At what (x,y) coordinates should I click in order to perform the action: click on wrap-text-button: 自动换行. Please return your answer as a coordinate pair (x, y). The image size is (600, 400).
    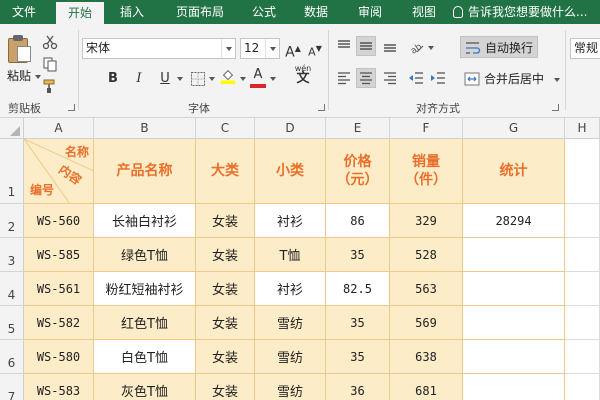
    Looking at the image, I should click on (499, 47).